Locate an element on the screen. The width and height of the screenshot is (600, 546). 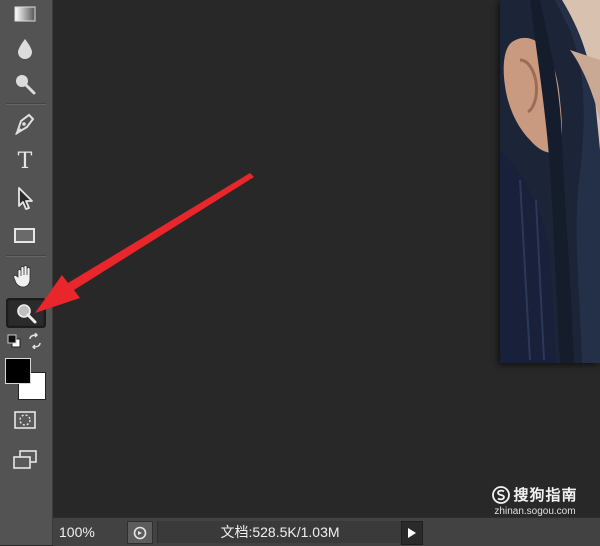
arrow-cursor-icon is located at coordinates (25, 198).